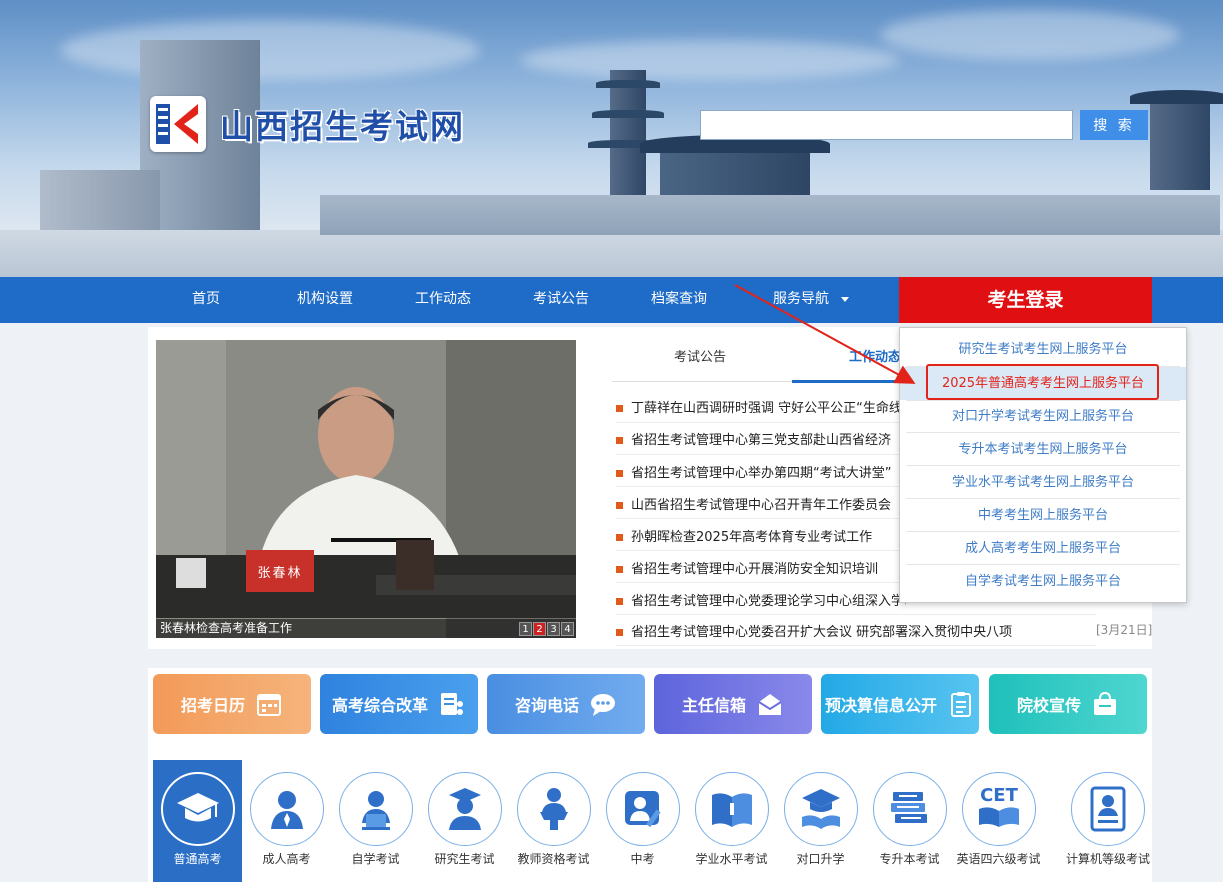 This screenshot has width=1223, height=882. I want to click on site-title: 山西招生考试网, so click(342, 126).